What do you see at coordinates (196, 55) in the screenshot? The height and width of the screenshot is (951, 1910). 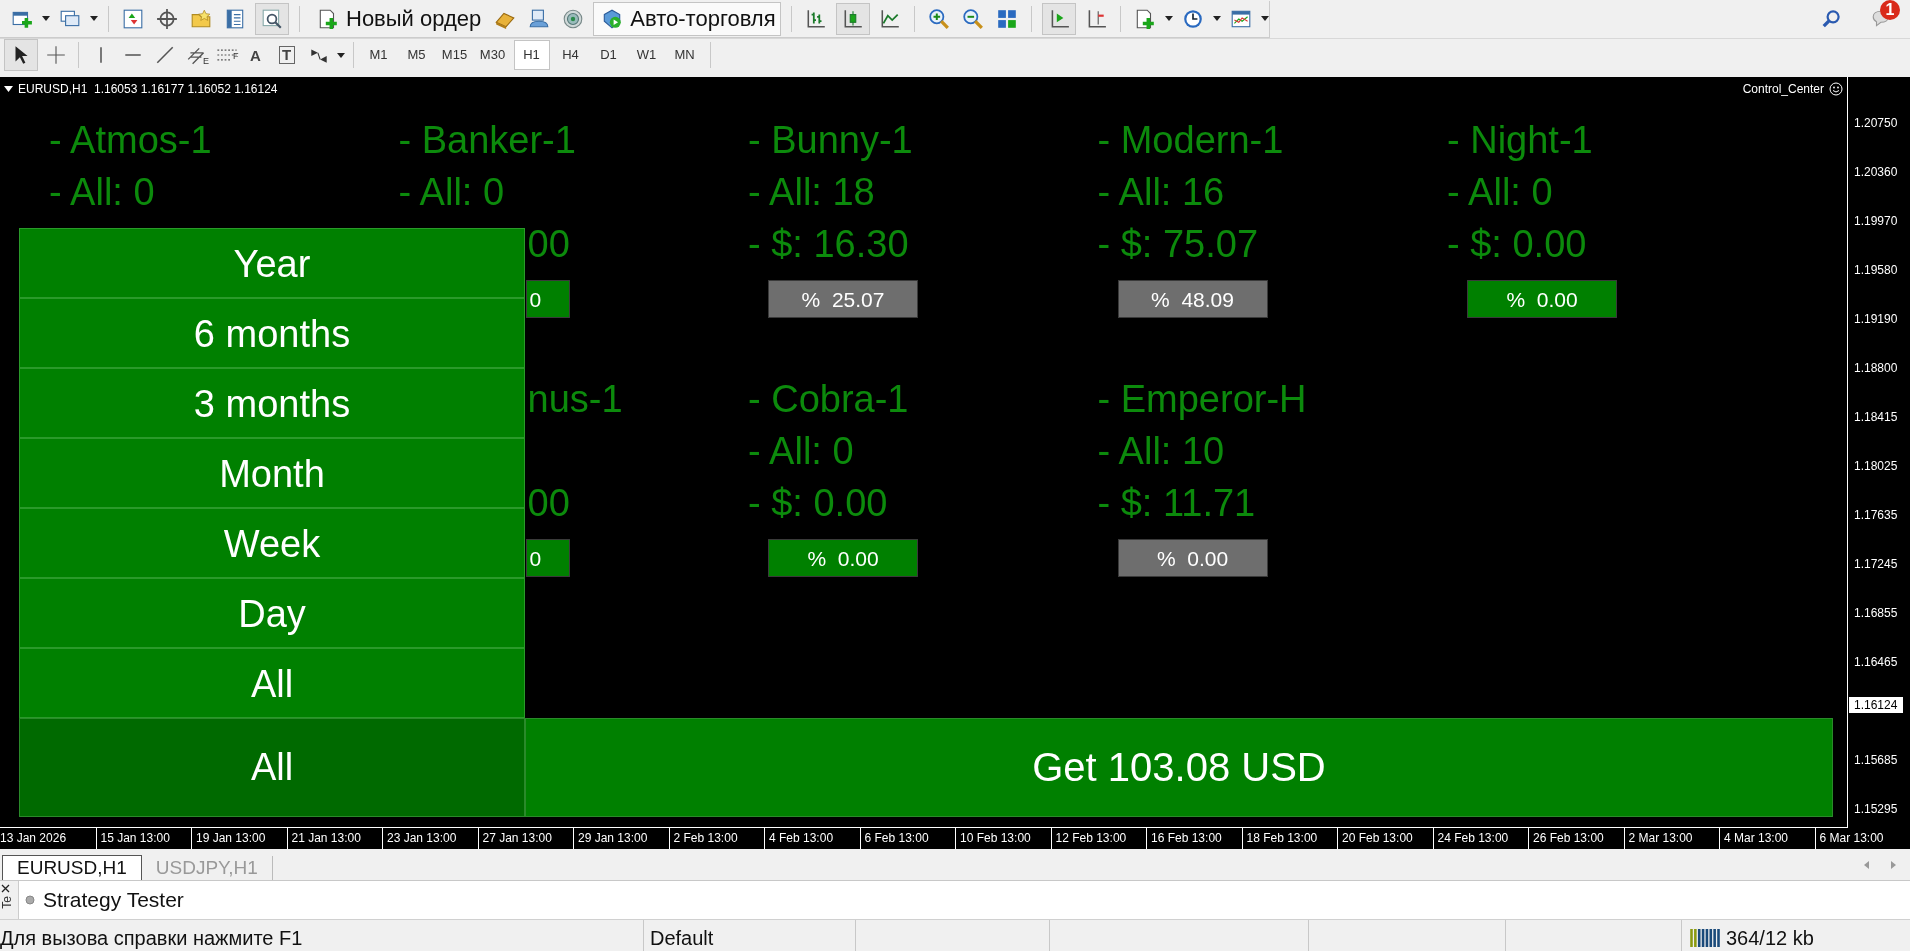 I see `channel-tool-button: E` at bounding box center [196, 55].